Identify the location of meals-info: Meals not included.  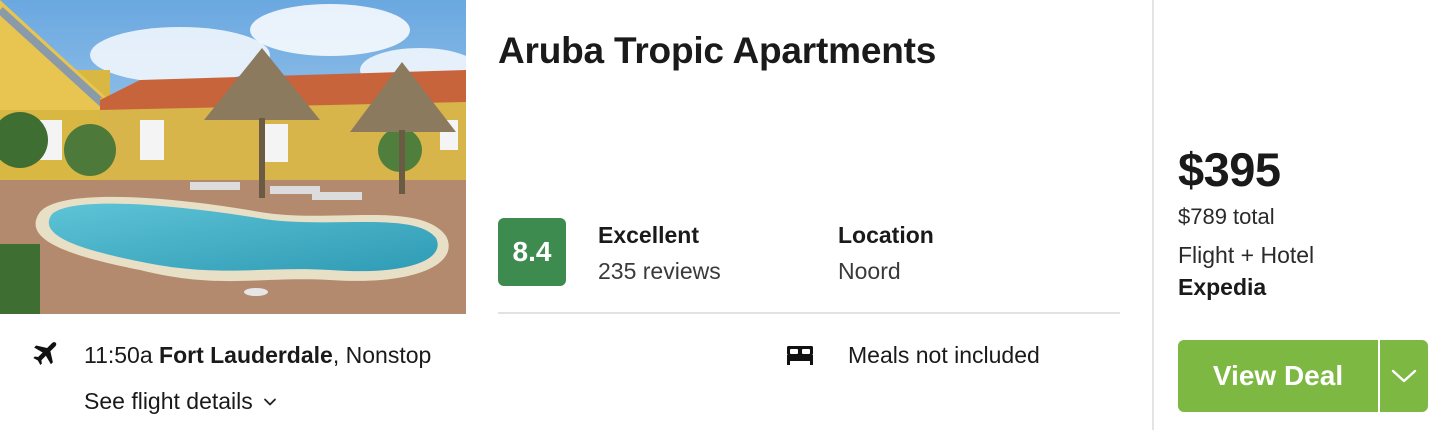
(944, 355).